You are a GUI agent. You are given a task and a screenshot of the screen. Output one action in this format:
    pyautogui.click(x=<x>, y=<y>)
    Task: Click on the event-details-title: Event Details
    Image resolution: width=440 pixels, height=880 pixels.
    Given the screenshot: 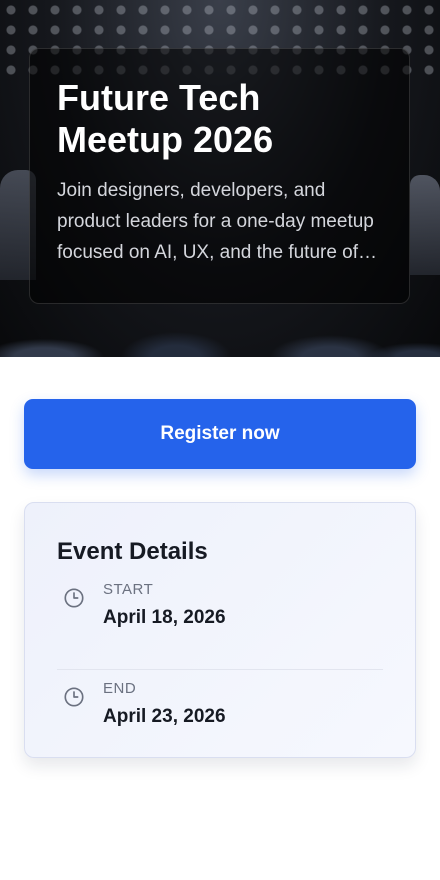 What is the action you would take?
    pyautogui.click(x=132, y=551)
    